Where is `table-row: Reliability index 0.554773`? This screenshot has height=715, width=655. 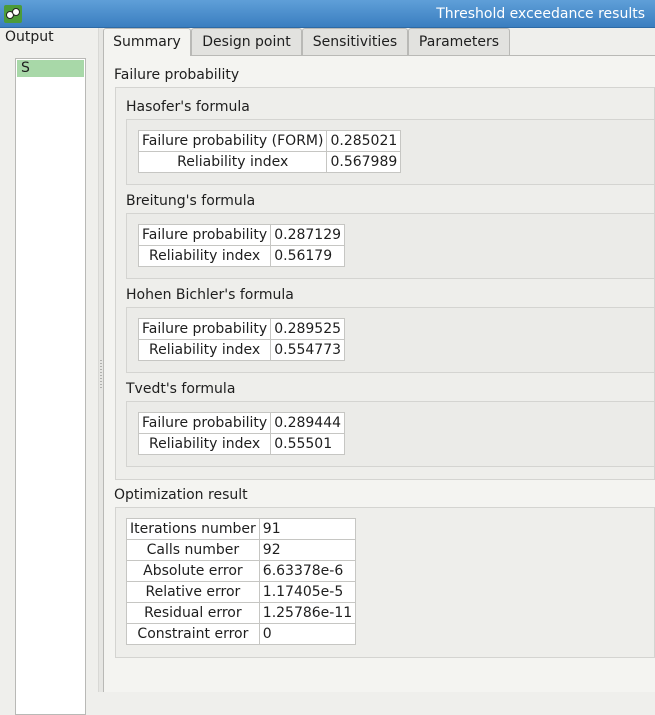 table-row: Reliability index 0.554773 is located at coordinates (241, 350).